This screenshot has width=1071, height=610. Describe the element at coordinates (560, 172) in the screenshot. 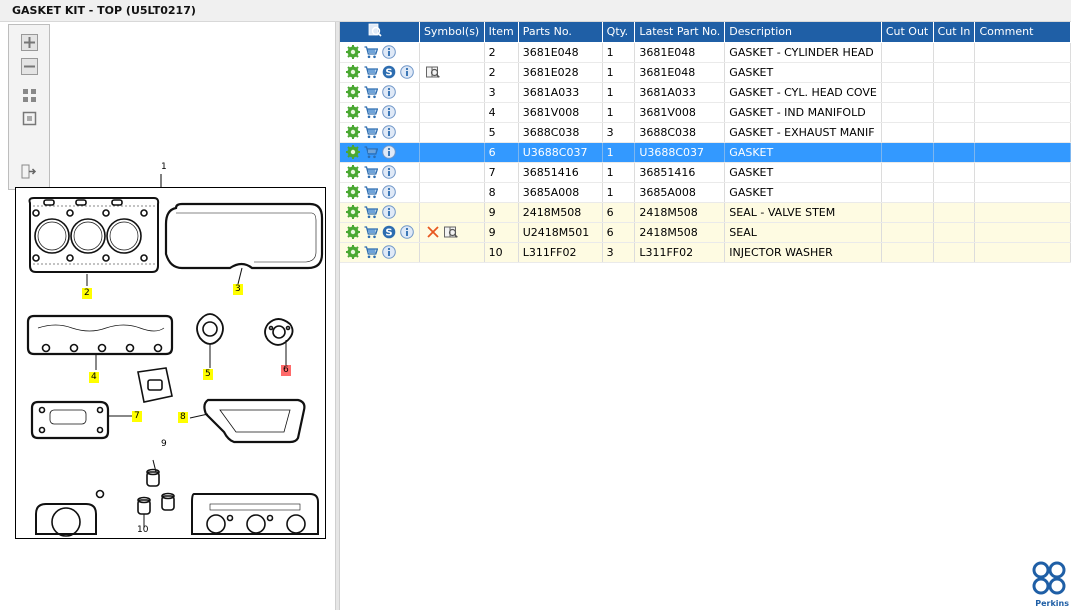

I see `row-partno-cell: 36851416` at that location.